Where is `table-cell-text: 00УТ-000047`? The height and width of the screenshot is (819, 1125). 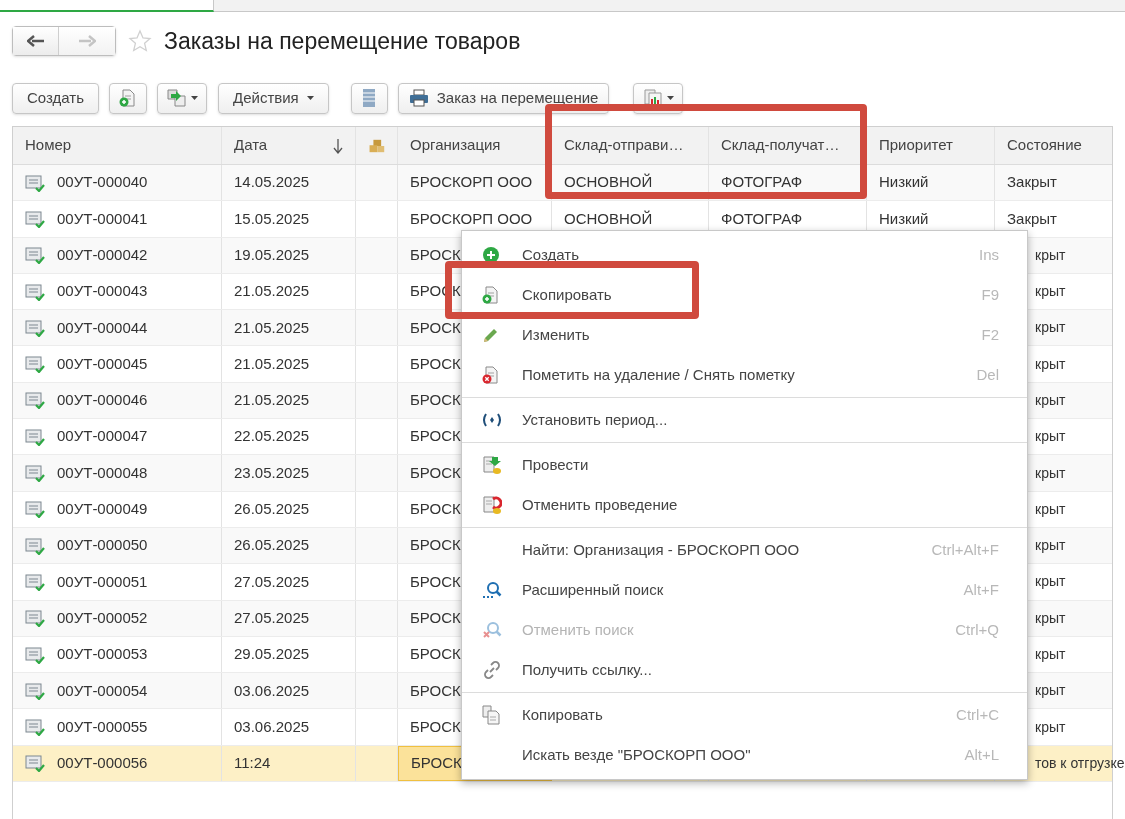 table-cell-text: 00УТ-000047 is located at coordinates (102, 436).